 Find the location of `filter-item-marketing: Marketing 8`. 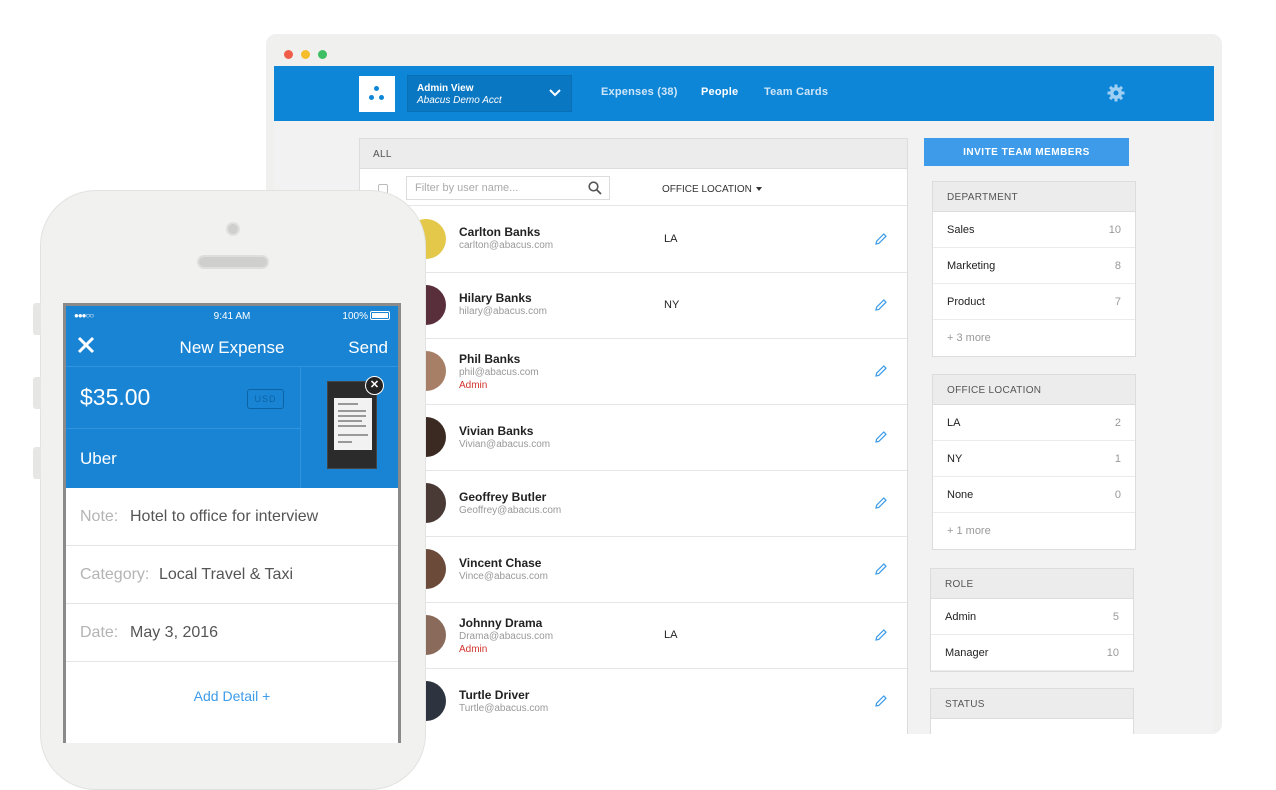

filter-item-marketing: Marketing 8 is located at coordinates (1034, 266).